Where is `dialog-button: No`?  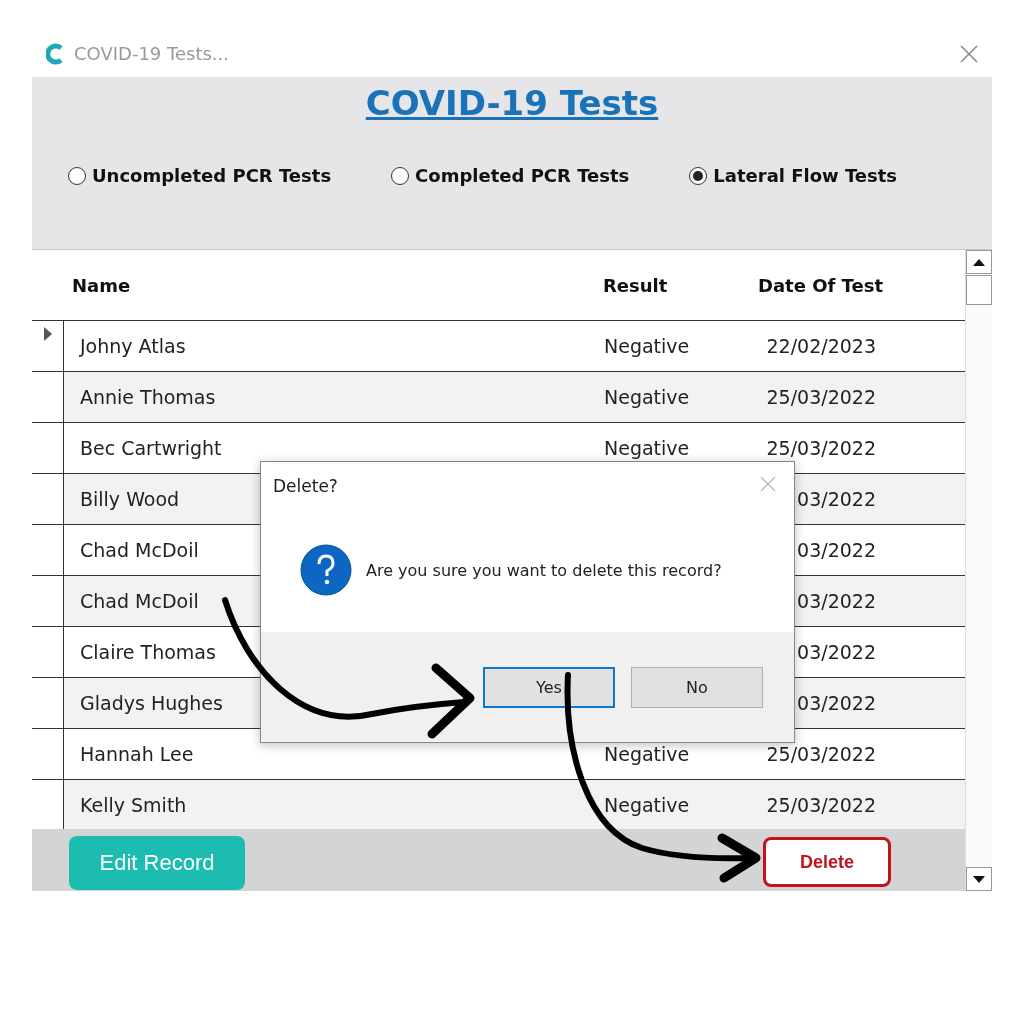 dialog-button: No is located at coordinates (697, 687).